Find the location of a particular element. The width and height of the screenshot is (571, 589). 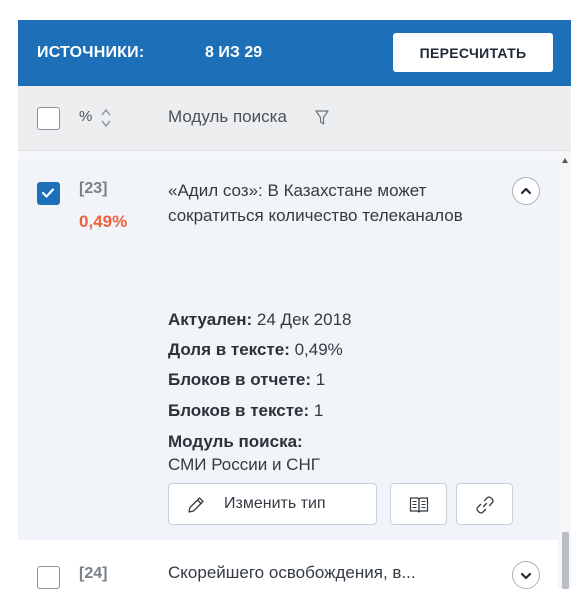

scroll-up-arrow-icon is located at coordinates (565, 160).